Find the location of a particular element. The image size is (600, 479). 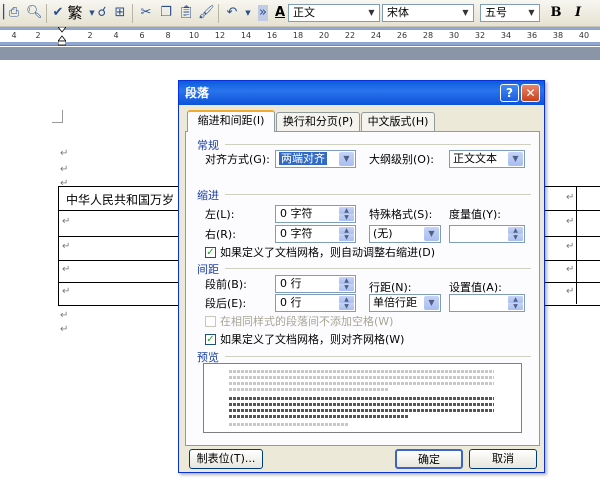

font-dropdown: 宋体 ▼ is located at coordinates (428, 13).